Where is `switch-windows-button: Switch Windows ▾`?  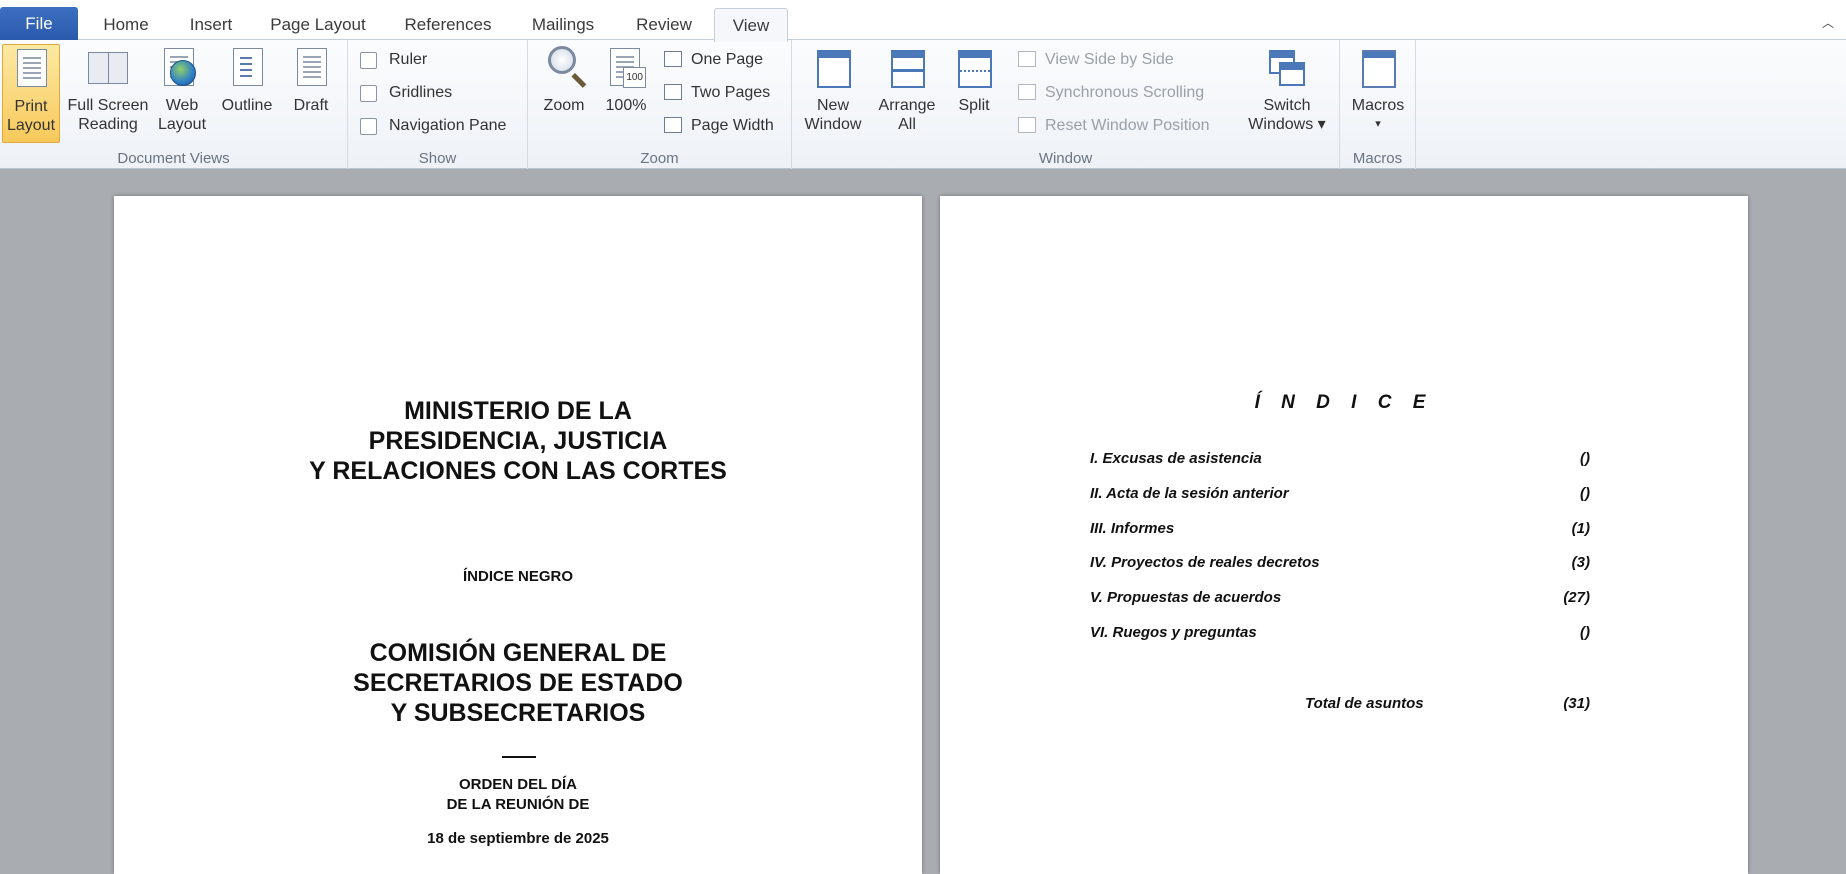
switch-windows-button: Switch Windows ▾ is located at coordinates (1287, 89).